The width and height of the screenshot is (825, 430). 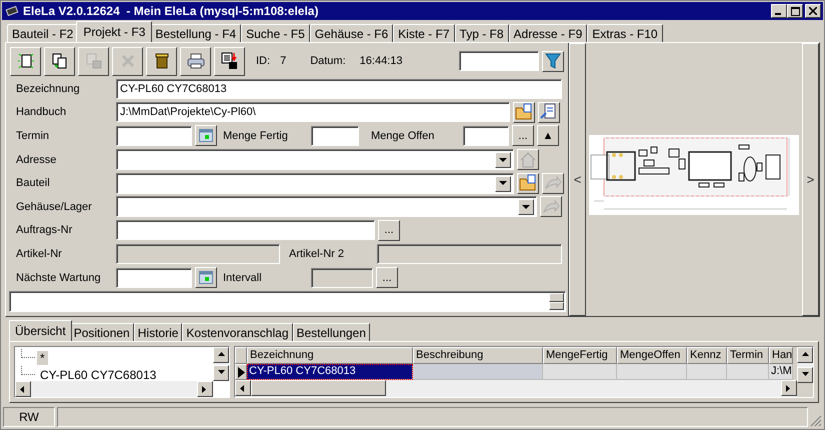 I want to click on new-button, so click(x=25, y=61).